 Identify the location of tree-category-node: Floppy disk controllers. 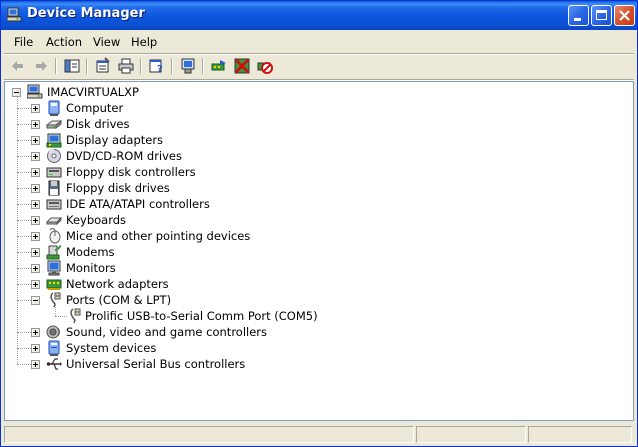
(315, 172).